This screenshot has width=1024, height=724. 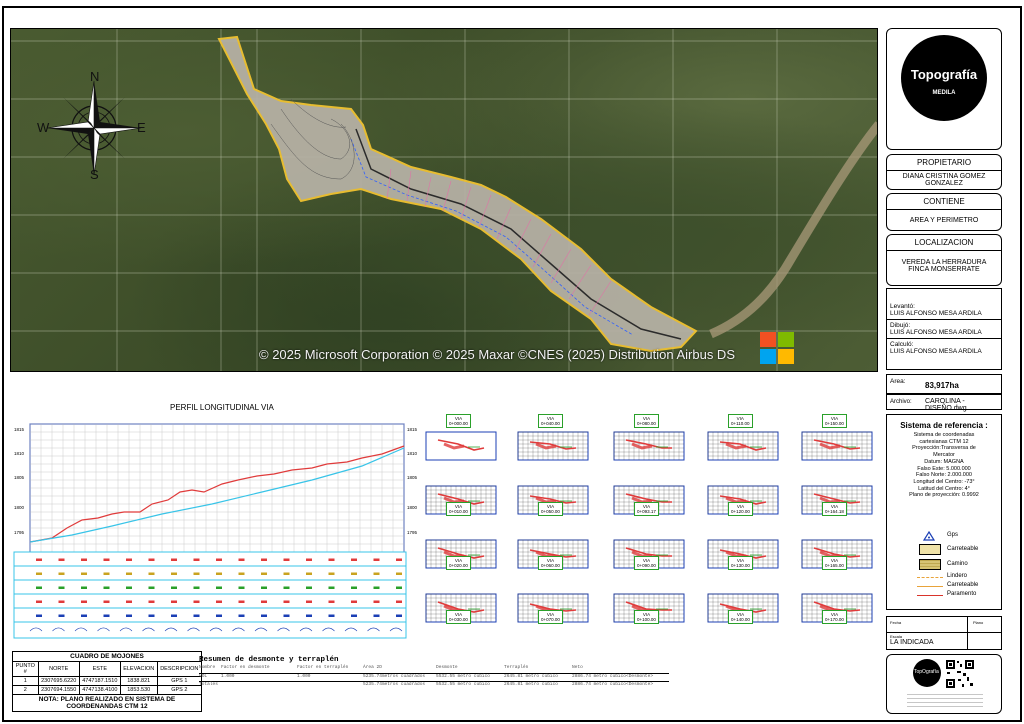 I want to click on logo-subtext: MEDILA, so click(x=944, y=93).